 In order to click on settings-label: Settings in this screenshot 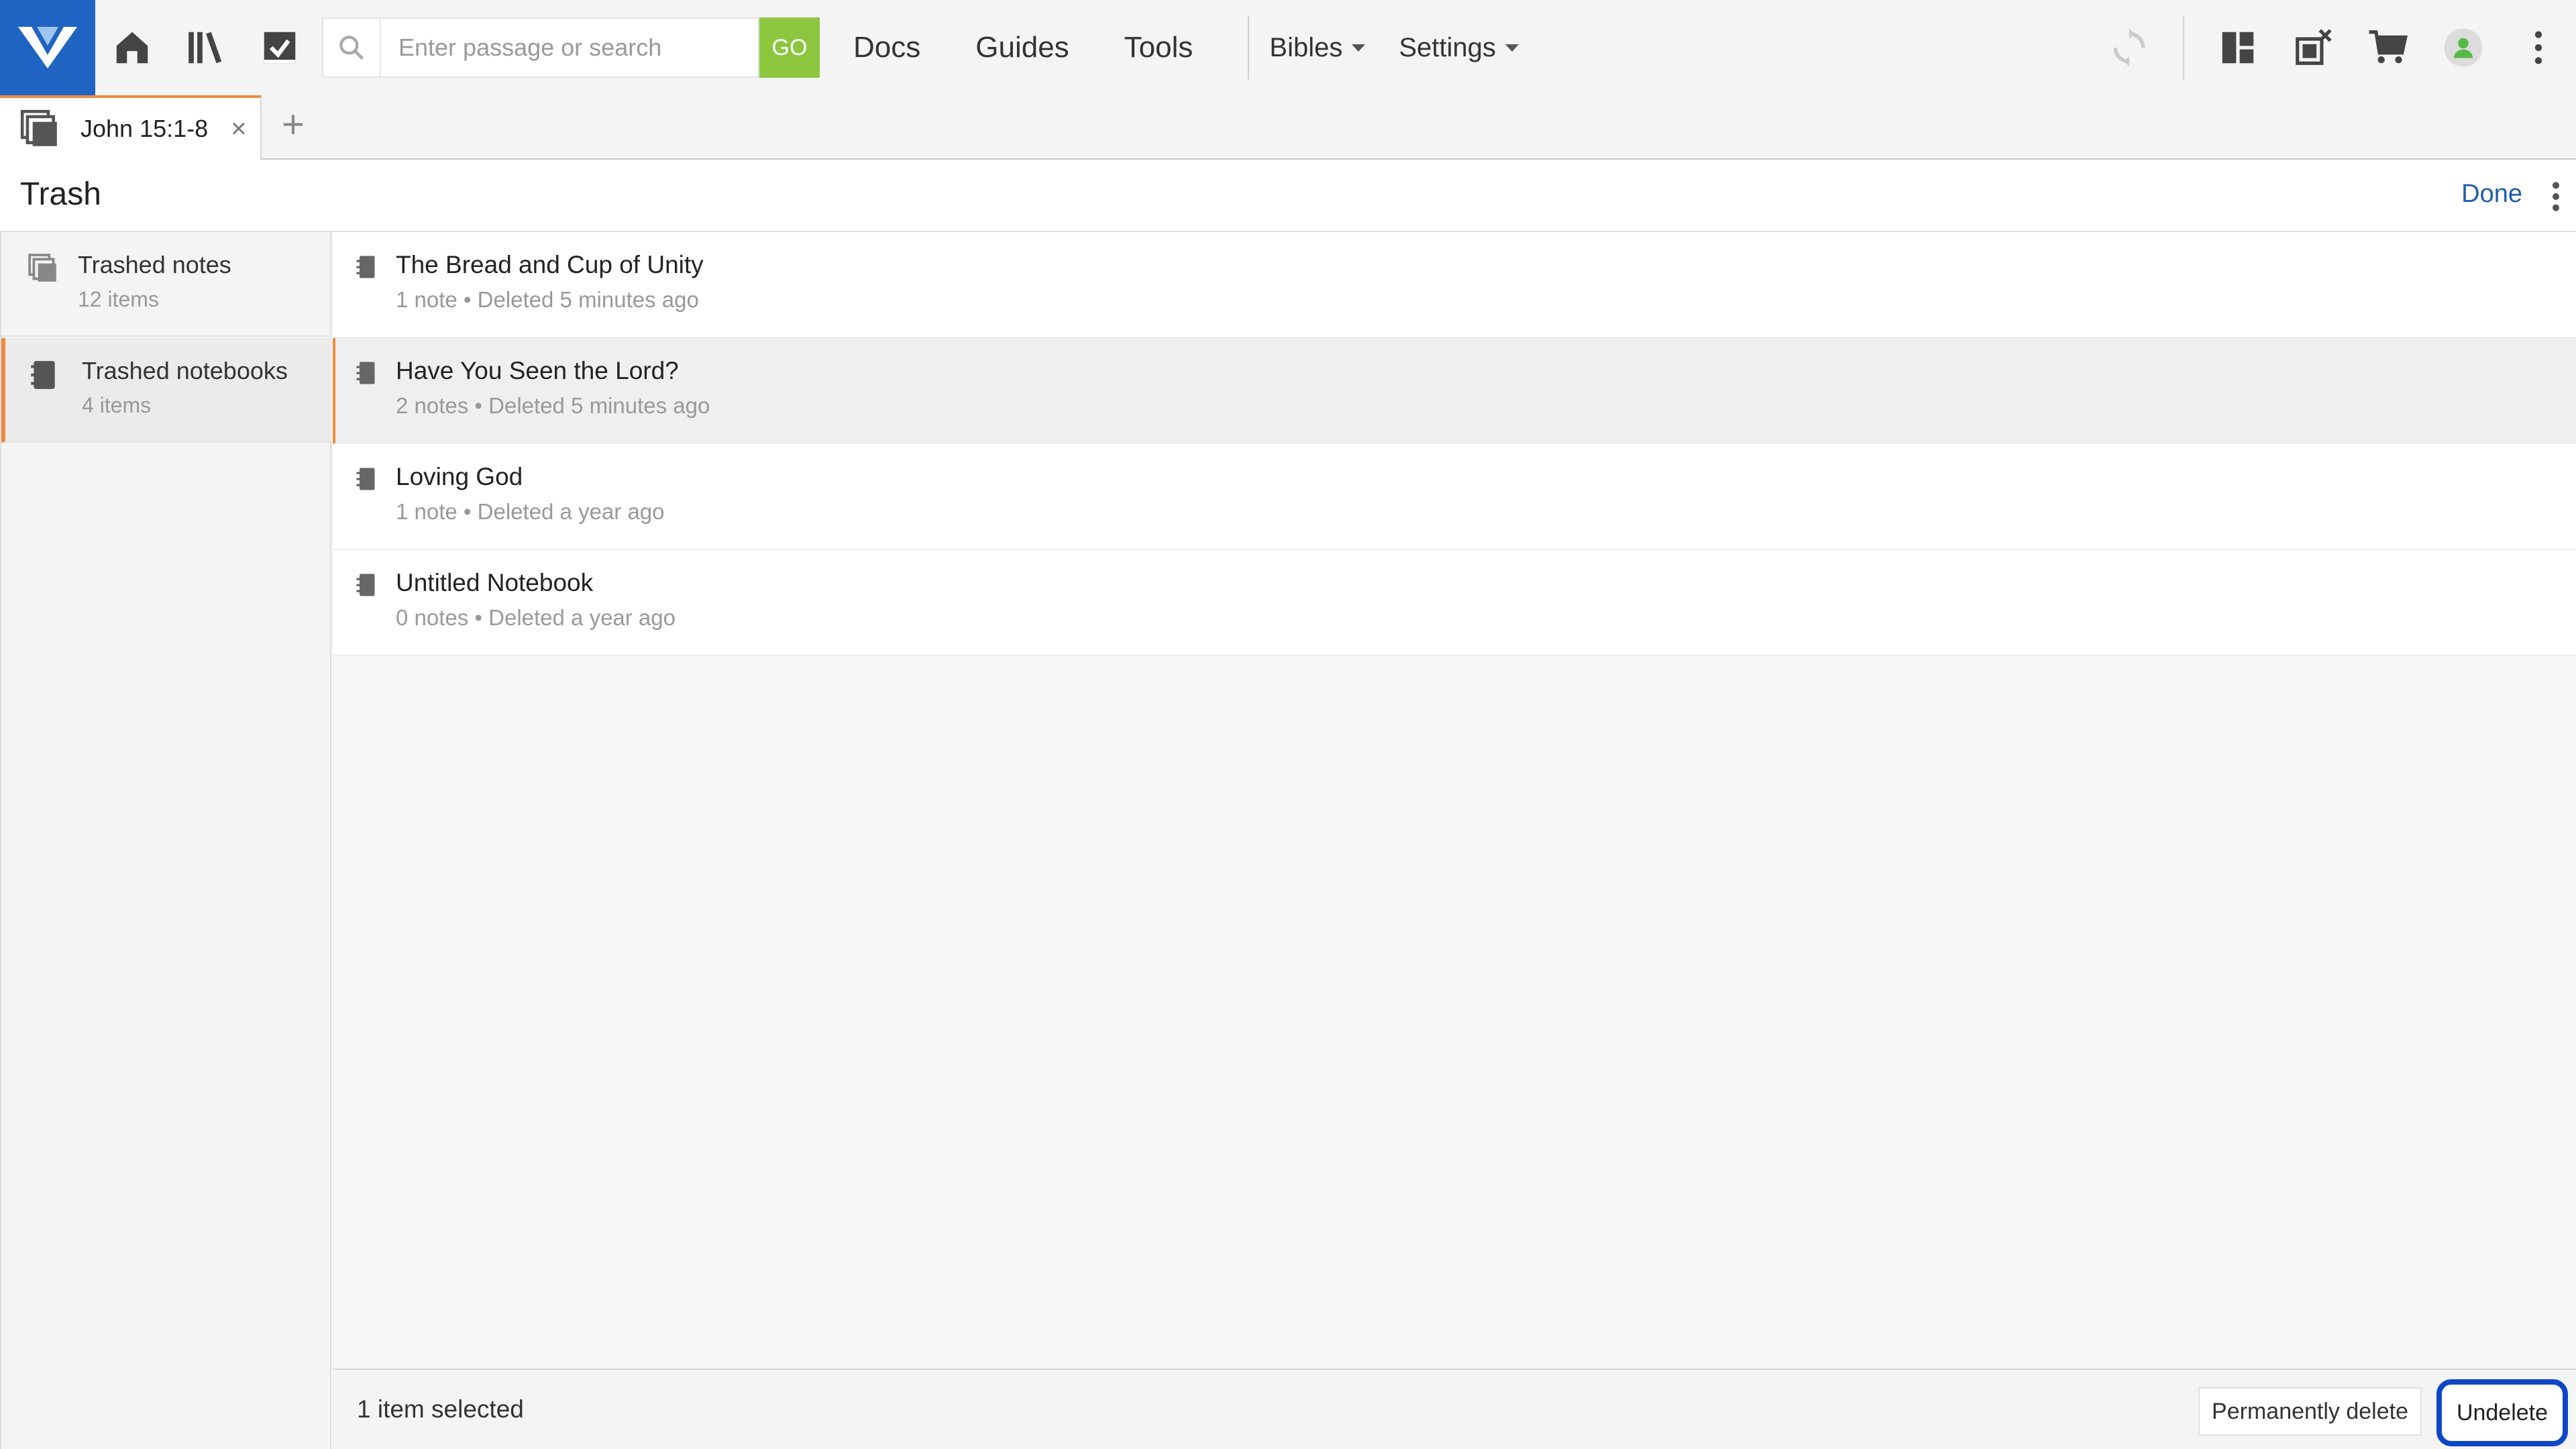, I will do `click(1447, 47)`.